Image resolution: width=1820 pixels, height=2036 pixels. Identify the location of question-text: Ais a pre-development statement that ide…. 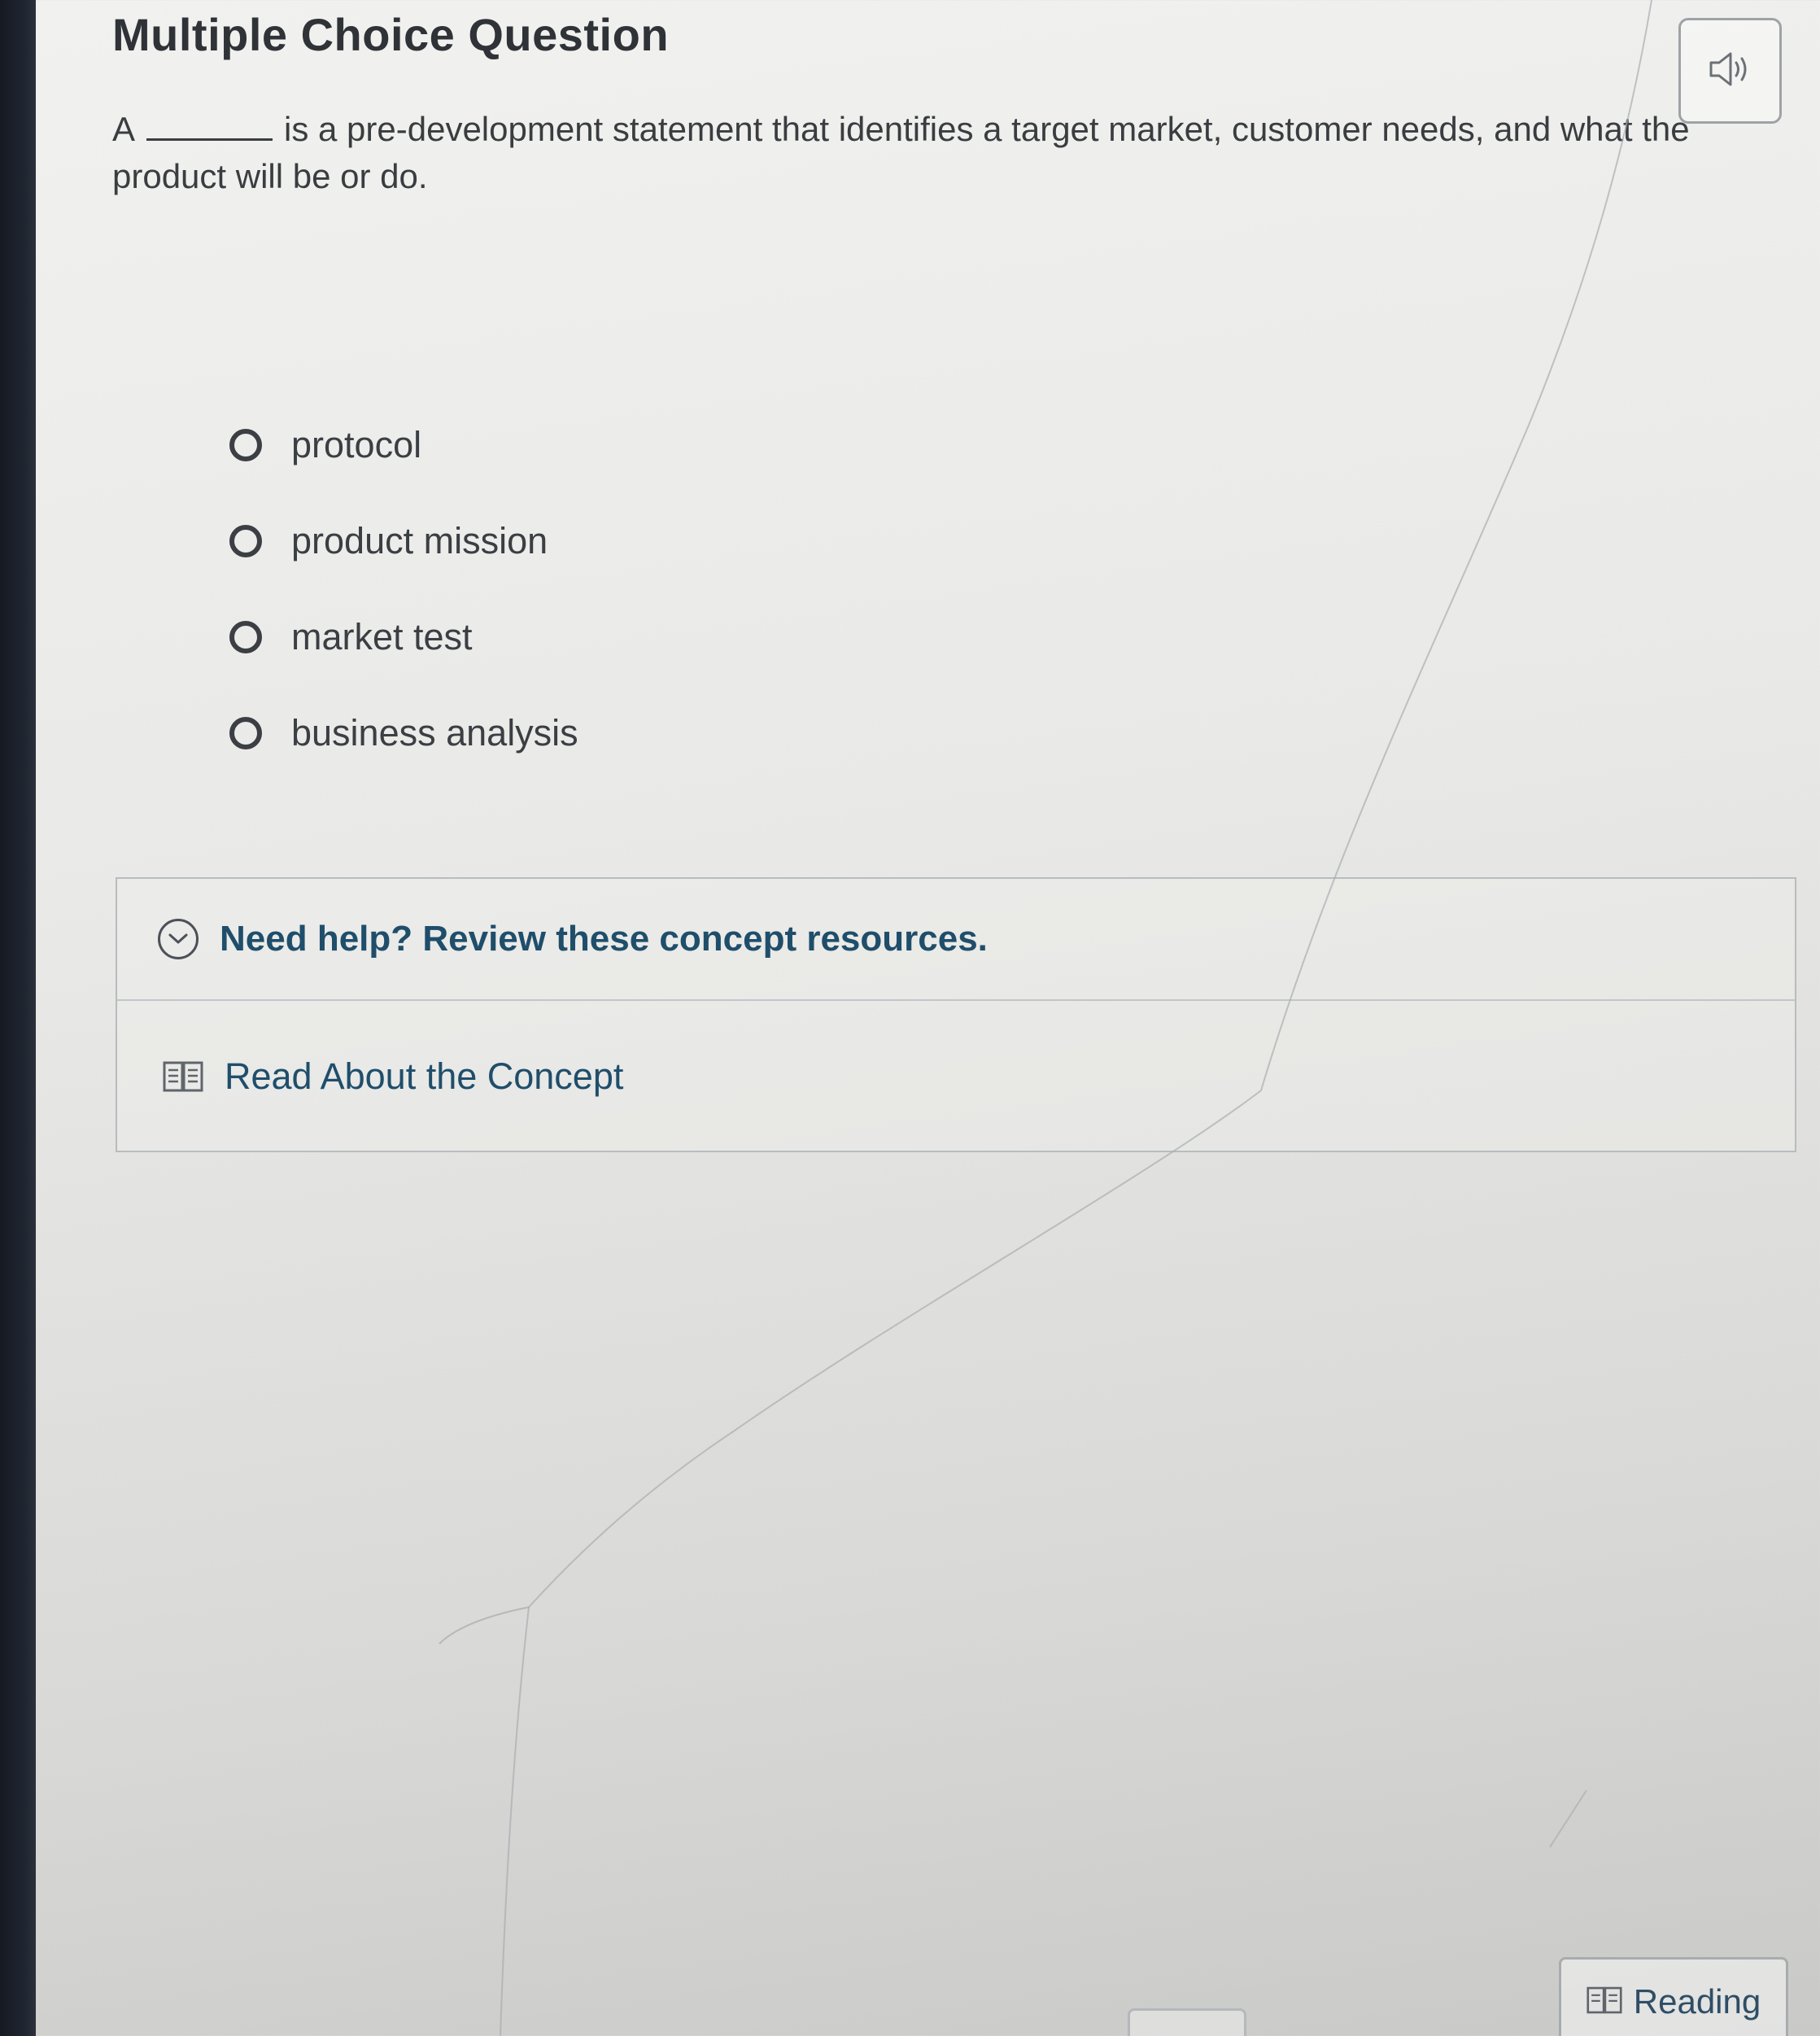
(926, 153).